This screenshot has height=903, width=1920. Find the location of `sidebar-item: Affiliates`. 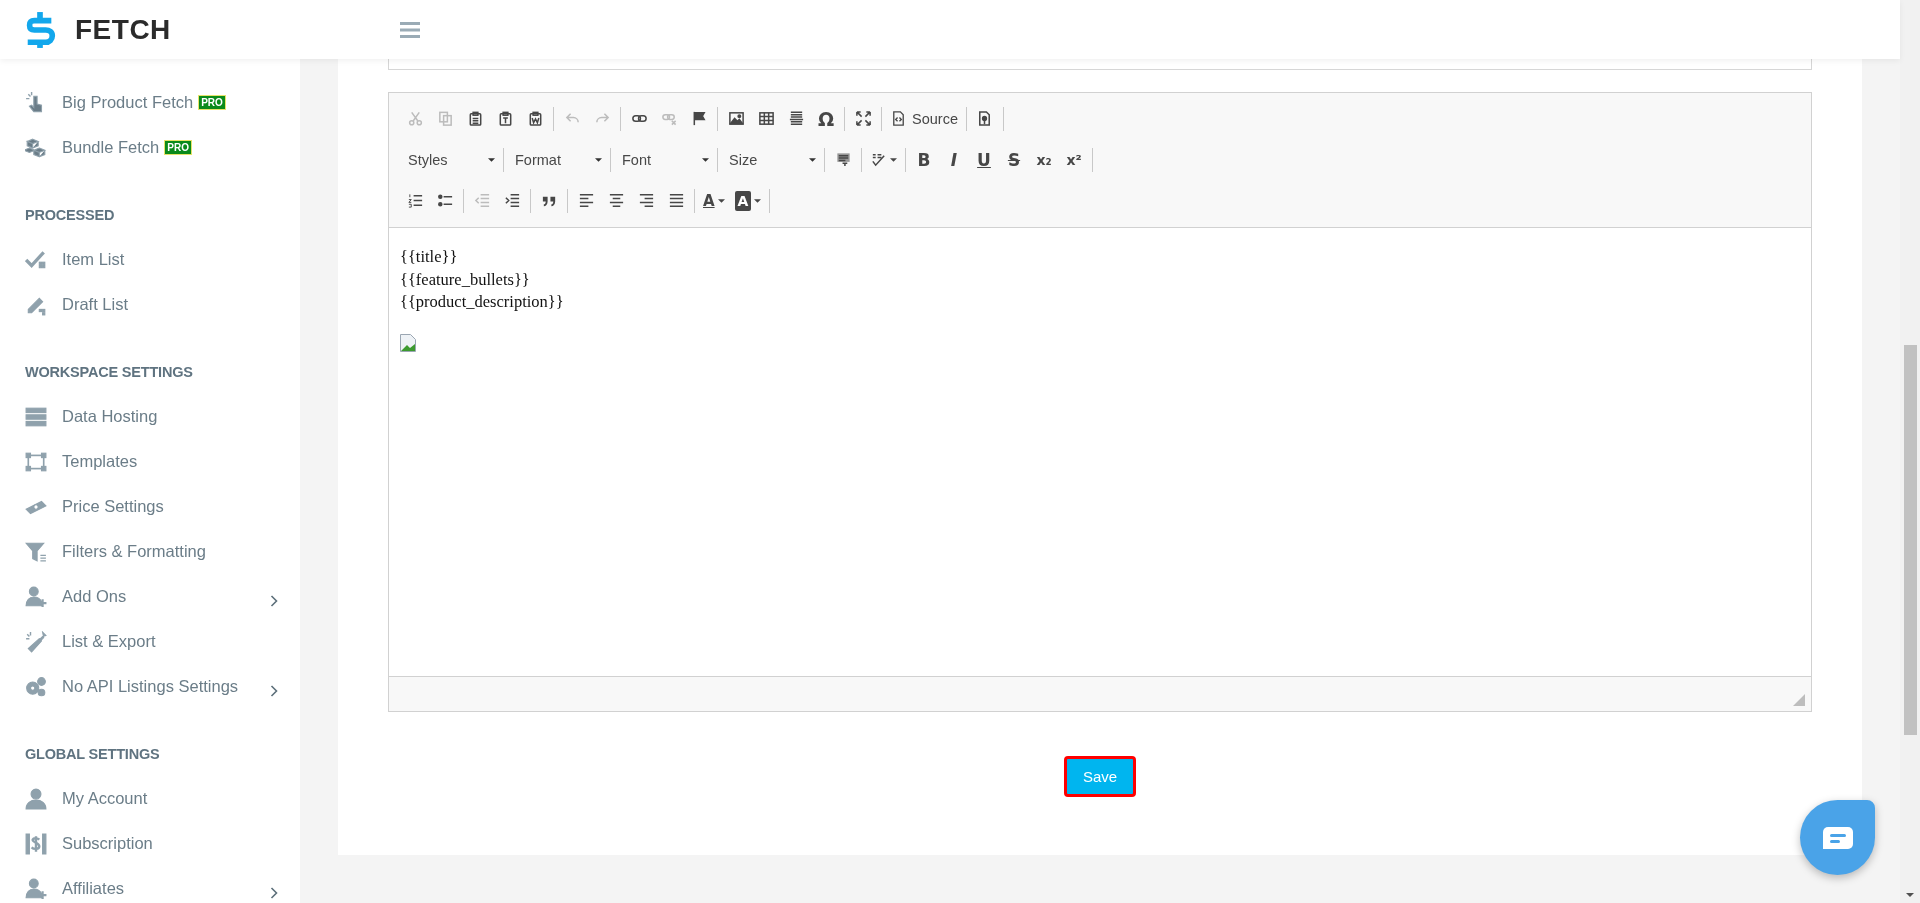

sidebar-item: Affiliates is located at coordinates (150, 884).